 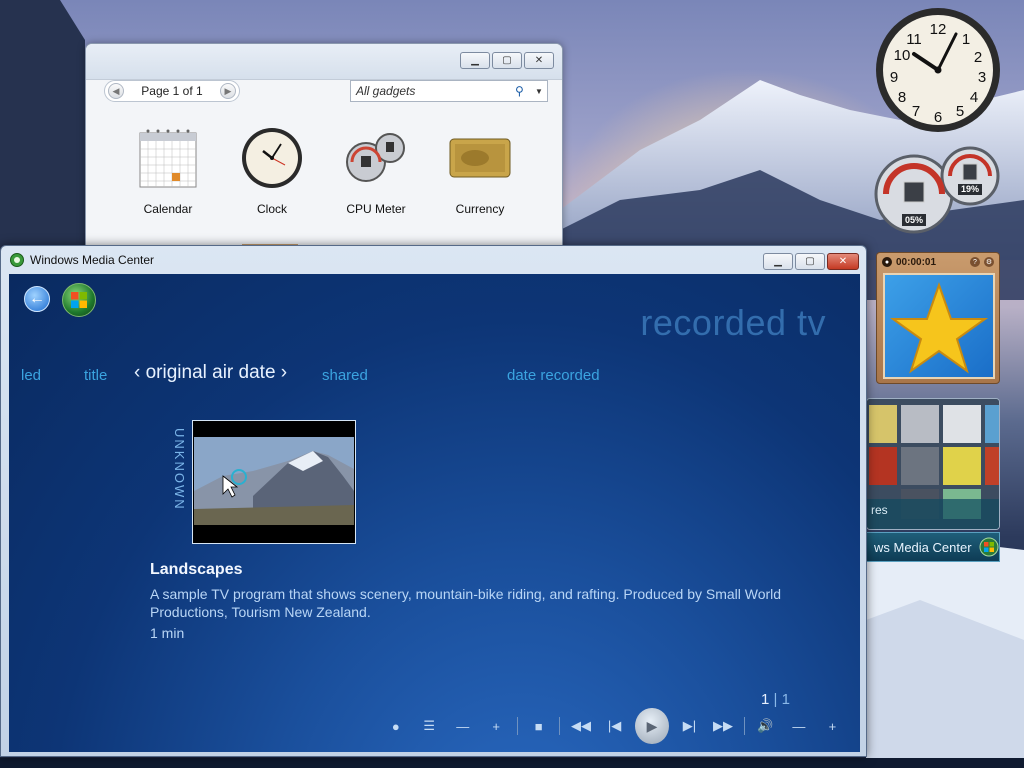 I want to click on clock-icon, so click(x=272, y=158).